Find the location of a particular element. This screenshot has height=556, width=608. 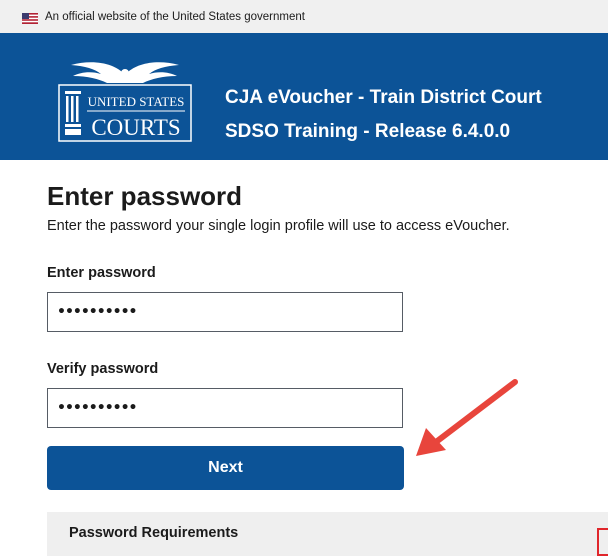

page-title: Enter password is located at coordinates (145, 196).